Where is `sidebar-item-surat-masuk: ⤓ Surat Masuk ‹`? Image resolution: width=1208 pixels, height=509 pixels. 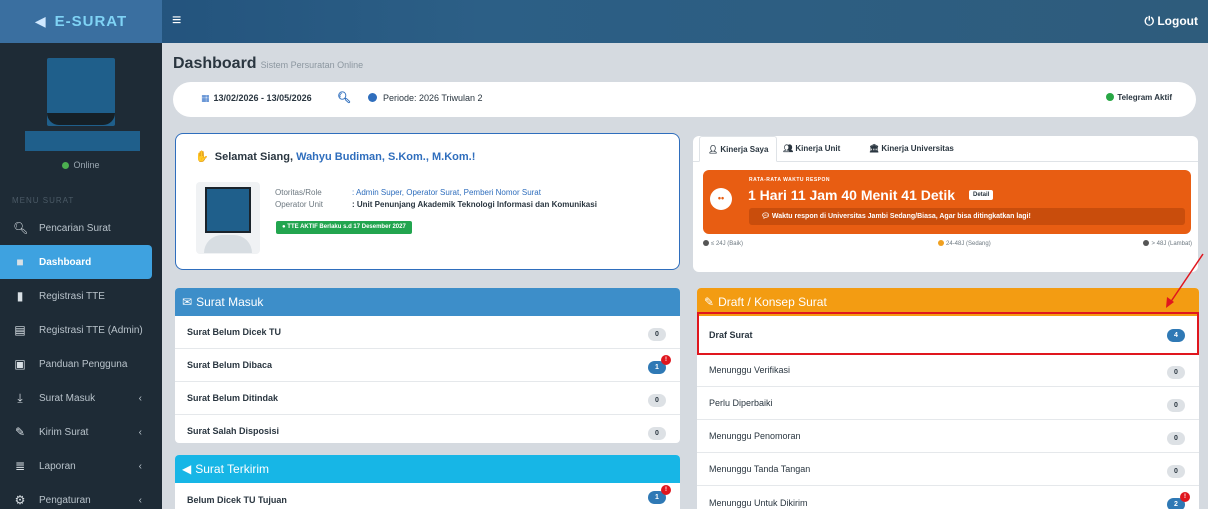 sidebar-item-surat-masuk: ⤓ Surat Masuk ‹ is located at coordinates (81, 398).